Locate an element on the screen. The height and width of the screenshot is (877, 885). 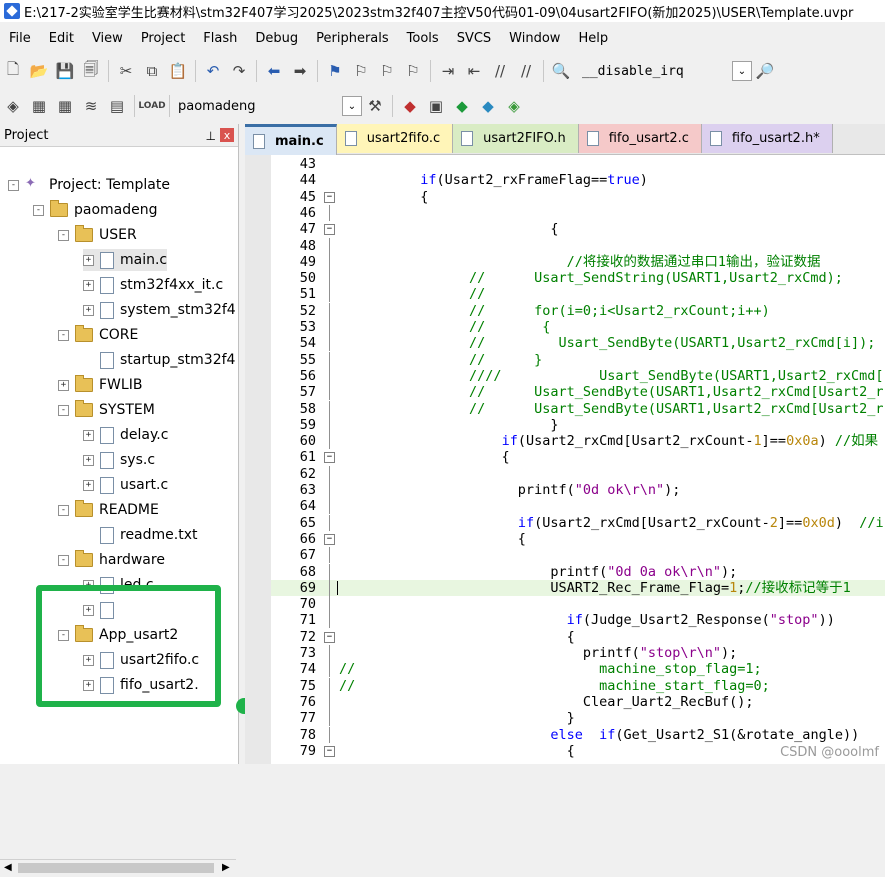
code-line: 67 is located at coordinates (578, 555).